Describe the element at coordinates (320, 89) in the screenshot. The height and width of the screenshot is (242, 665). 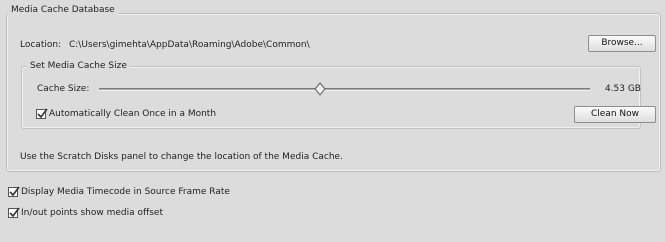
I see `cache-size-slider-thumb` at that location.